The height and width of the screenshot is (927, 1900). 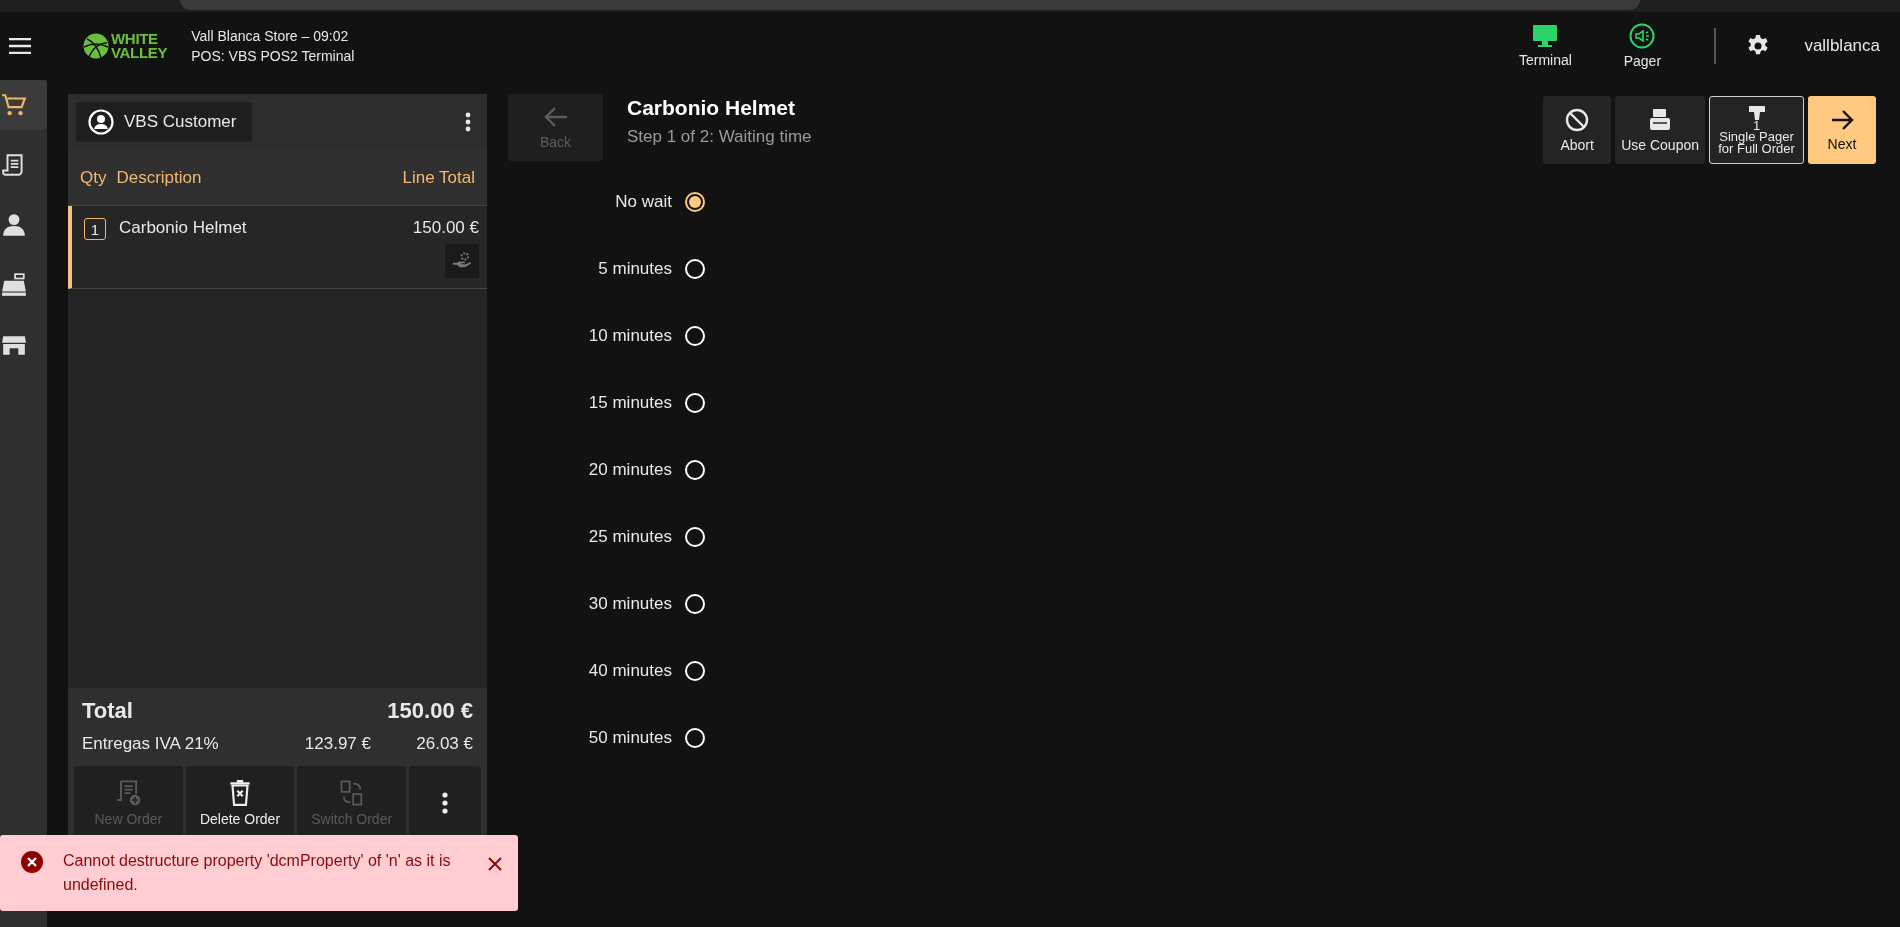 What do you see at coordinates (337, 744) in the screenshot?
I see `tax-base: 123.97 €` at bounding box center [337, 744].